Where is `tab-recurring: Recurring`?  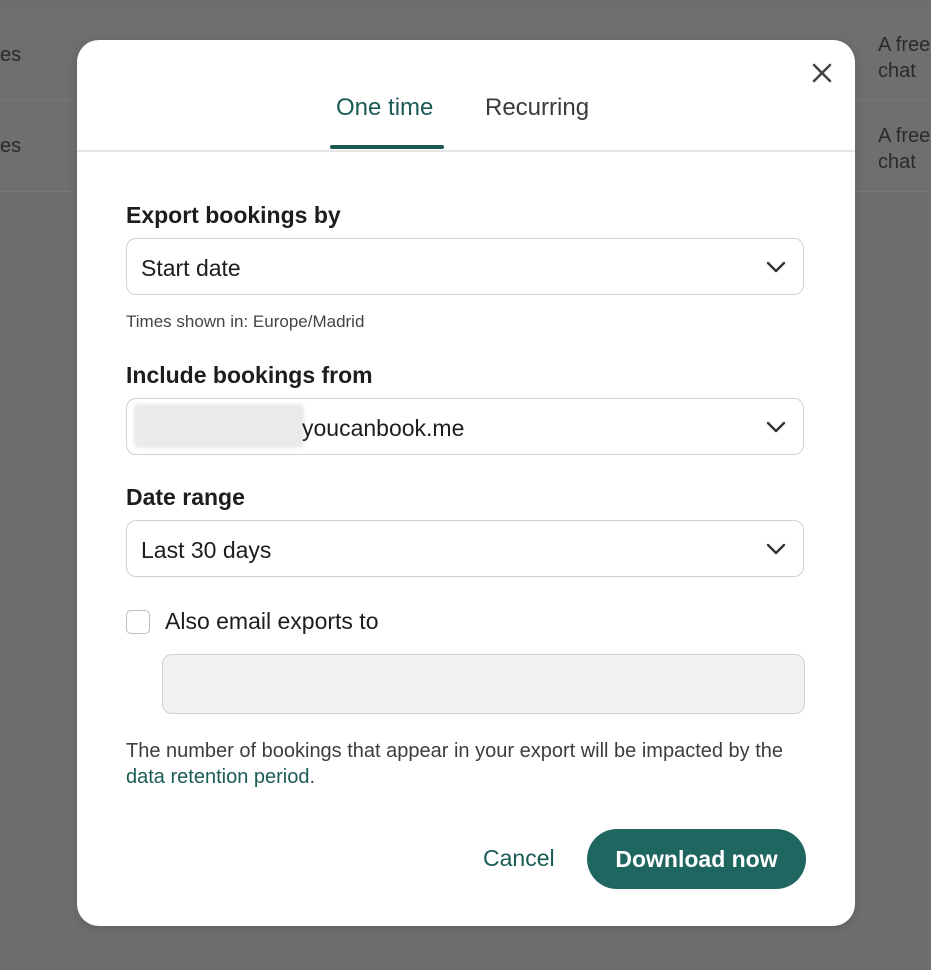
tab-recurring: Recurring is located at coordinates (537, 108).